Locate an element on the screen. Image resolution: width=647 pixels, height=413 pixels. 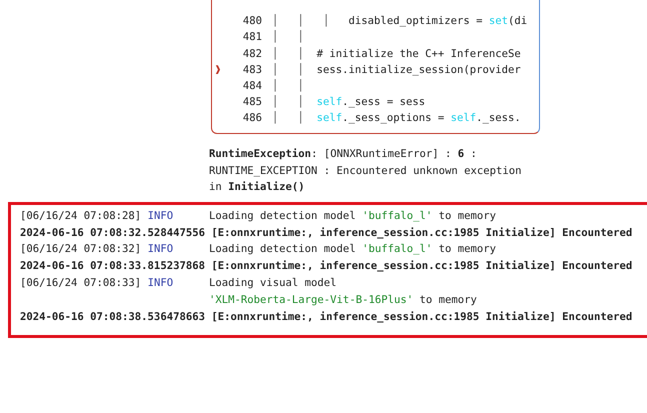
log-error-line: 2024-06-16 07:08:32.528447556 [E:onnxruntime:, inference_session.cc:1985 Initialize] Encountered is located at coordinates (326, 233).